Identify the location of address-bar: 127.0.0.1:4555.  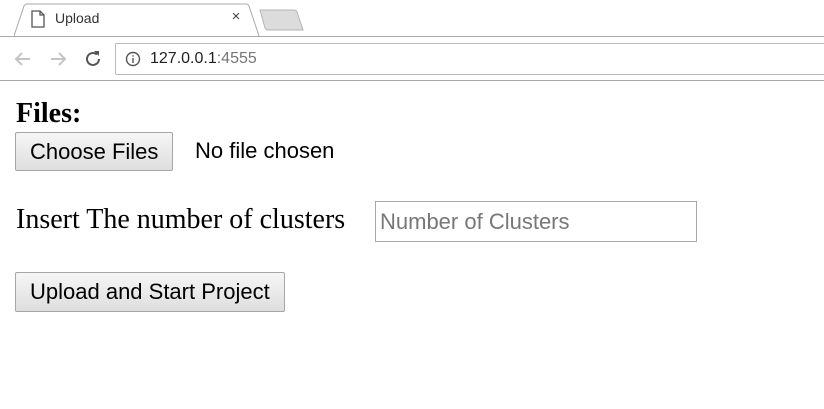
(469, 59).